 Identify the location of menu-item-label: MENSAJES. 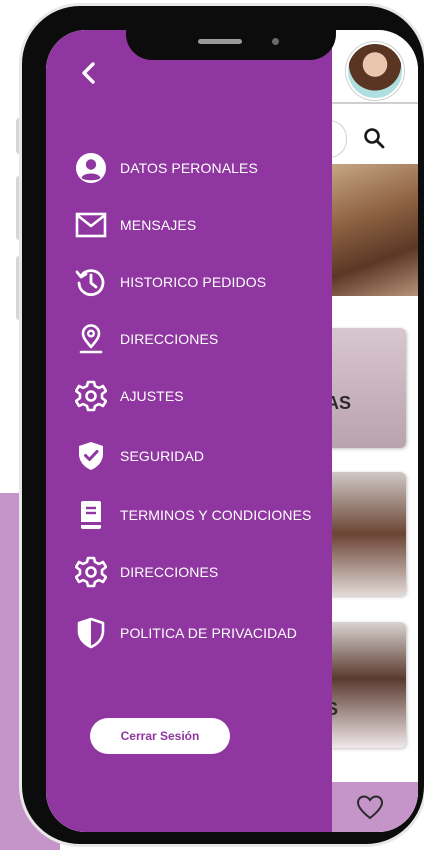
(158, 225).